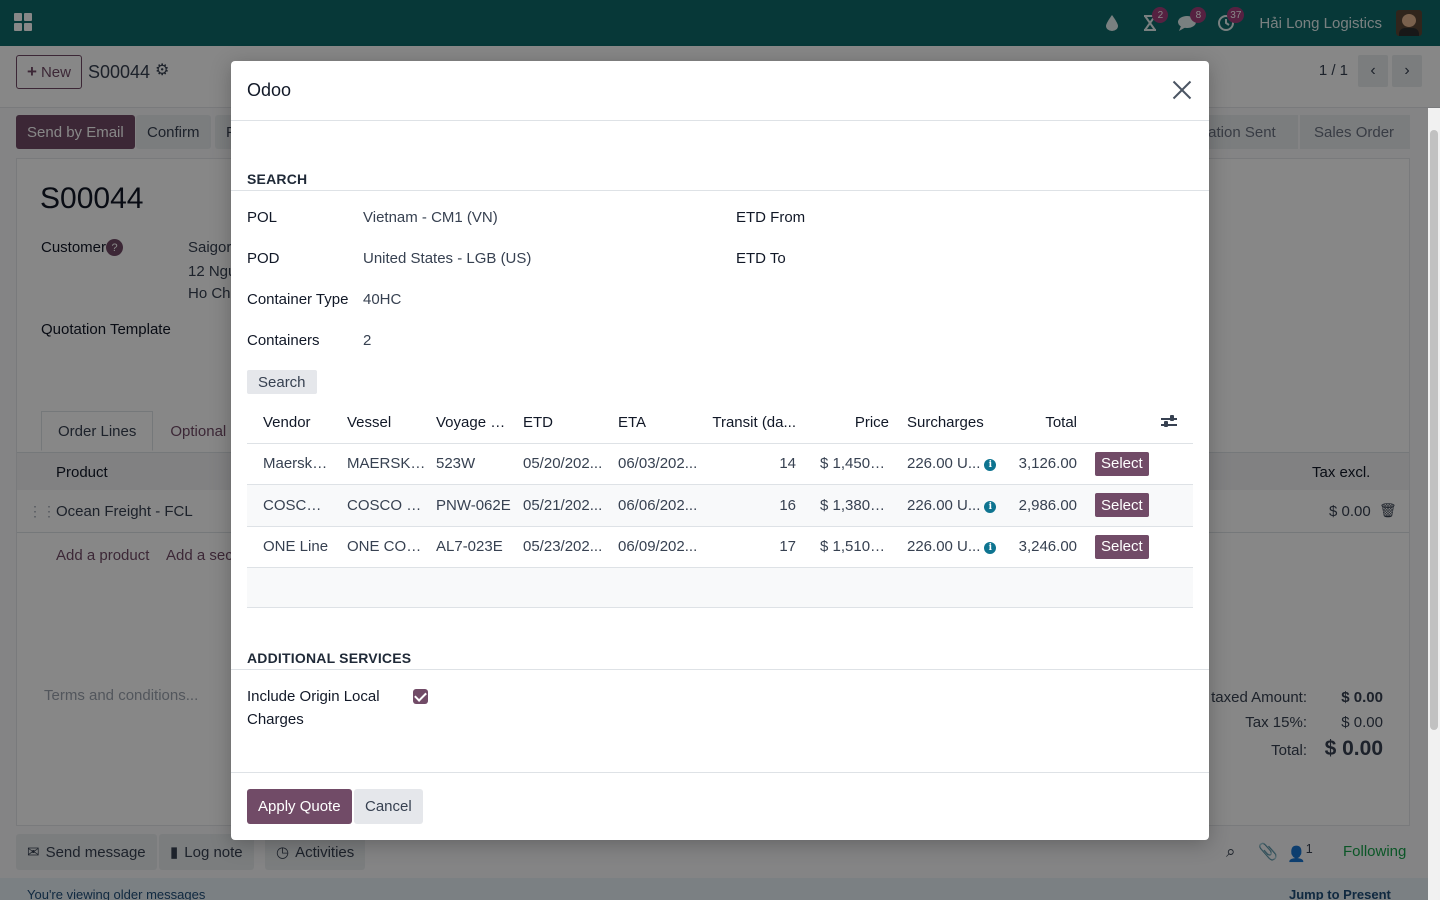 This screenshot has height=900, width=1440. What do you see at coordinates (754, 547) in the screenshot?
I see `cell-transit: 17` at bounding box center [754, 547].